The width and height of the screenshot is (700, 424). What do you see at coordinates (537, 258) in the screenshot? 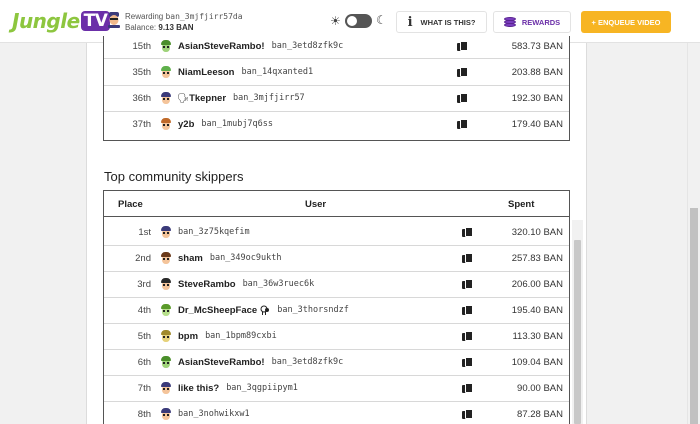
I see `amount-cell: 257.83 BAN` at bounding box center [537, 258].